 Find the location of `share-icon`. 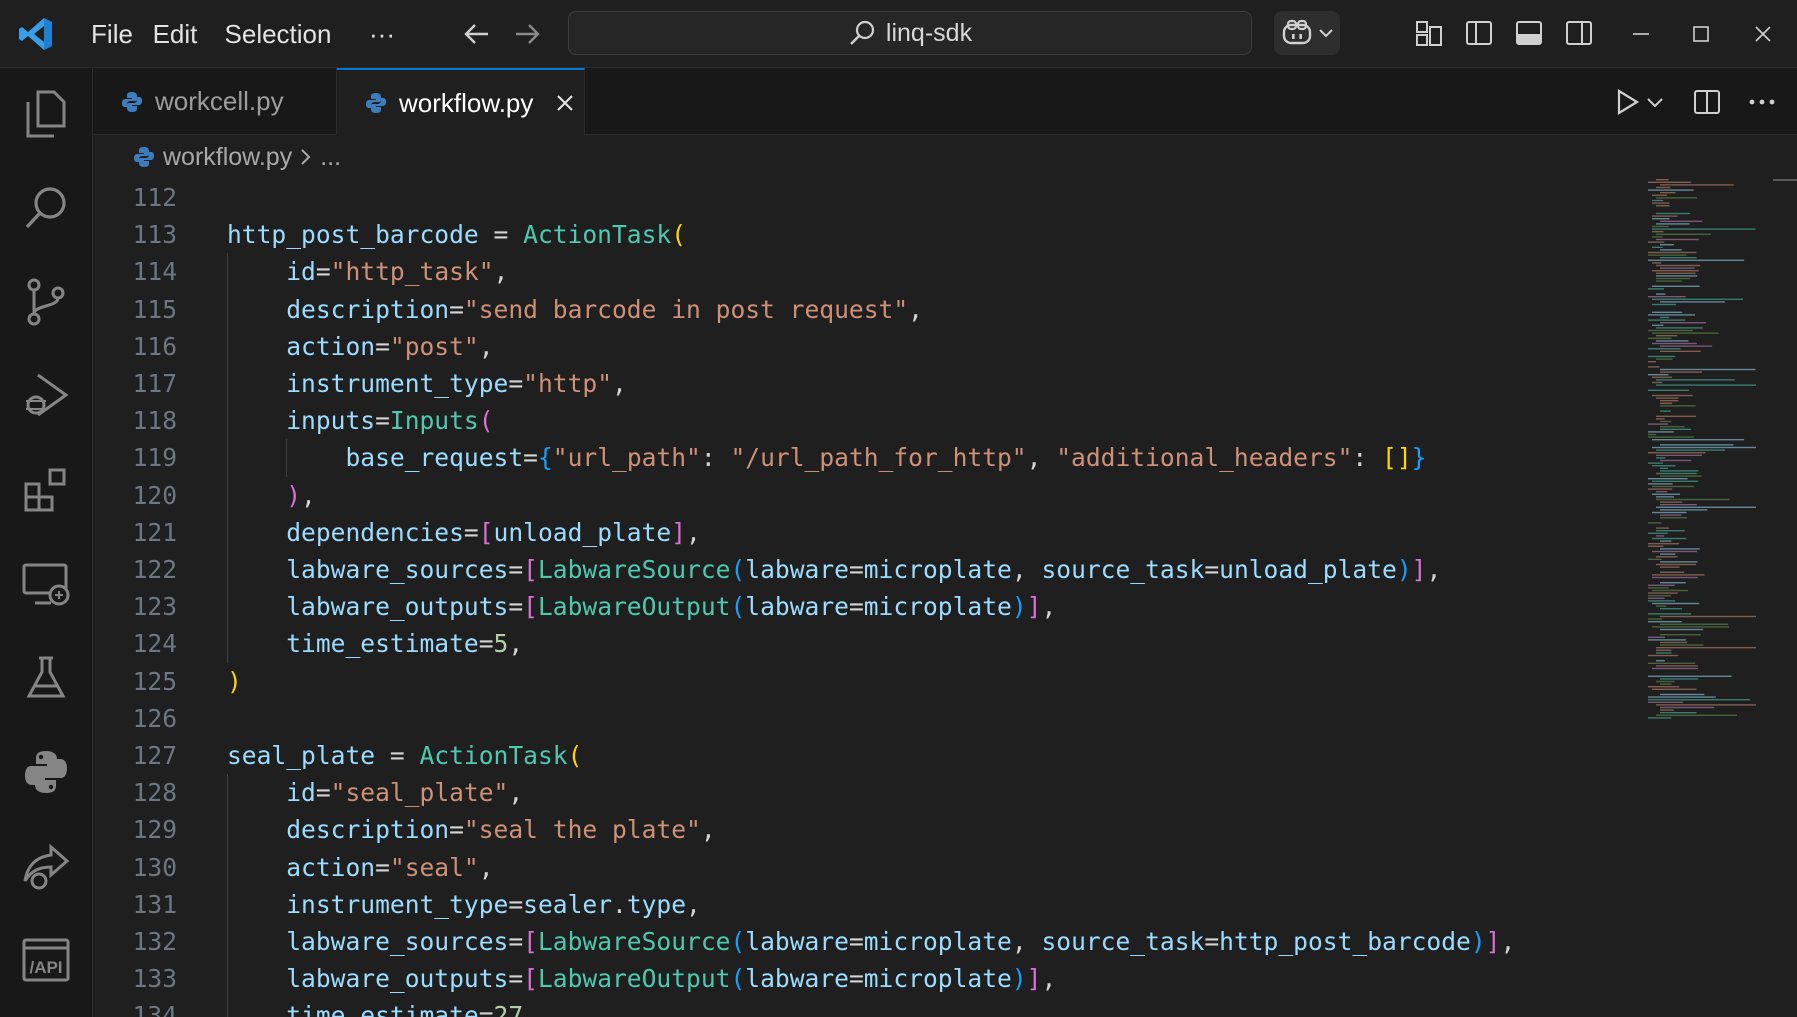

share-icon is located at coordinates (46, 866).